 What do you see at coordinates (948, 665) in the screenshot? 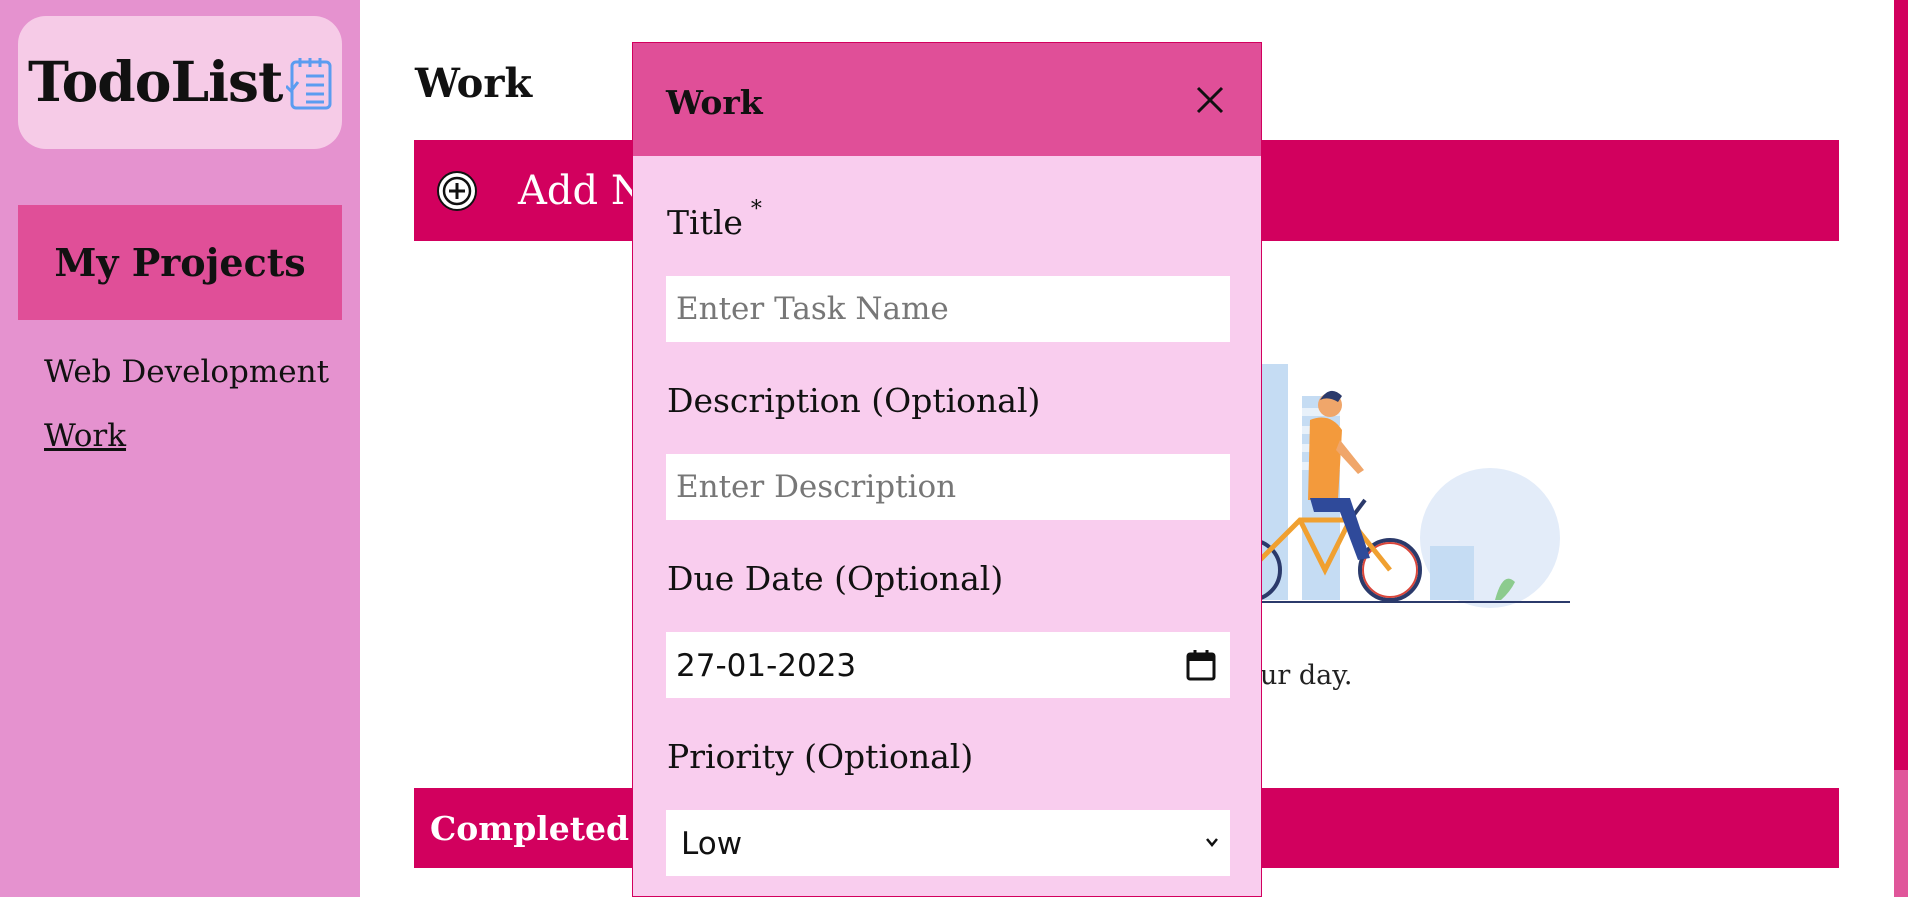
I see `due-date-input: 27-01-2023` at bounding box center [948, 665].